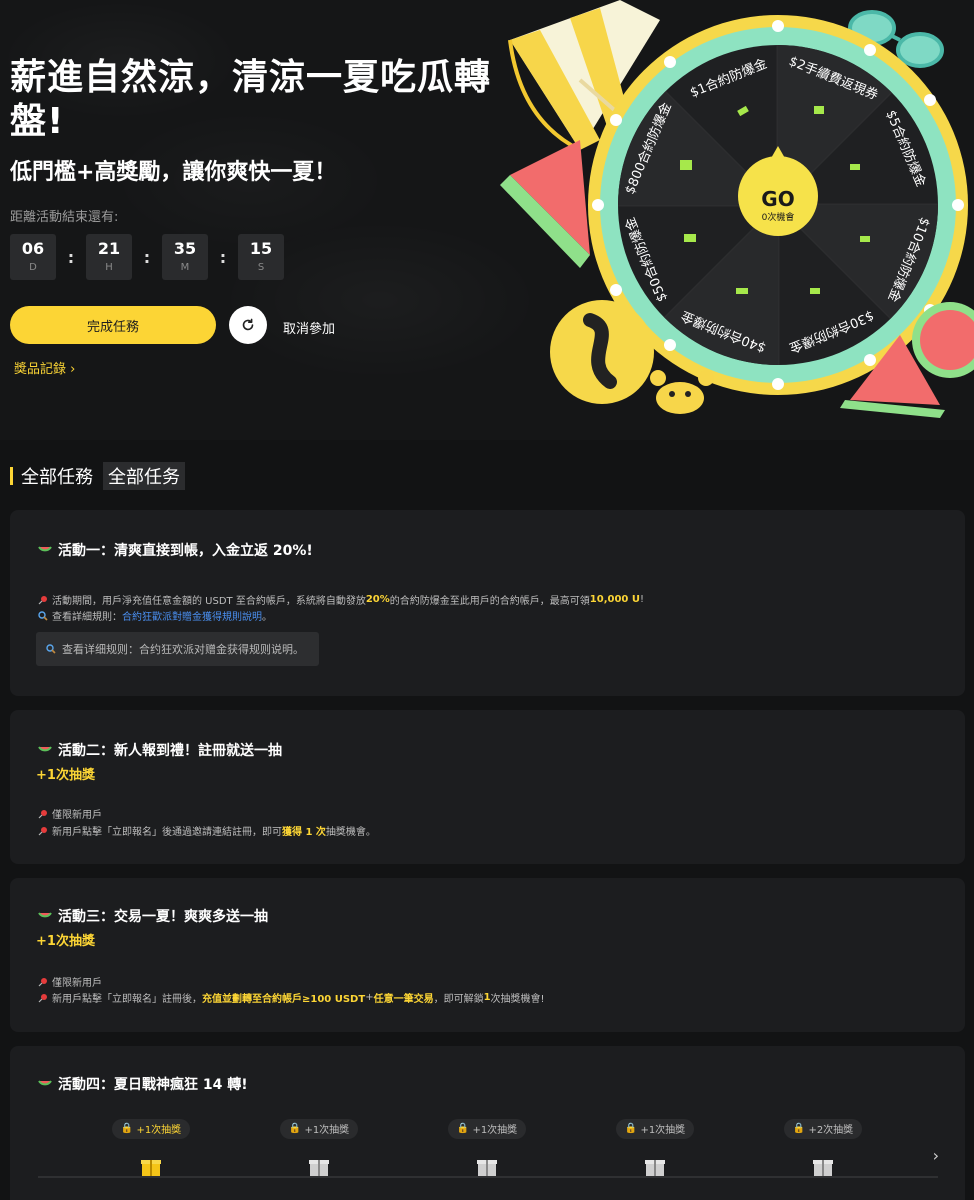 The image size is (974, 1200). What do you see at coordinates (267, 617) in the screenshot?
I see `note-text: 。` at bounding box center [267, 617].